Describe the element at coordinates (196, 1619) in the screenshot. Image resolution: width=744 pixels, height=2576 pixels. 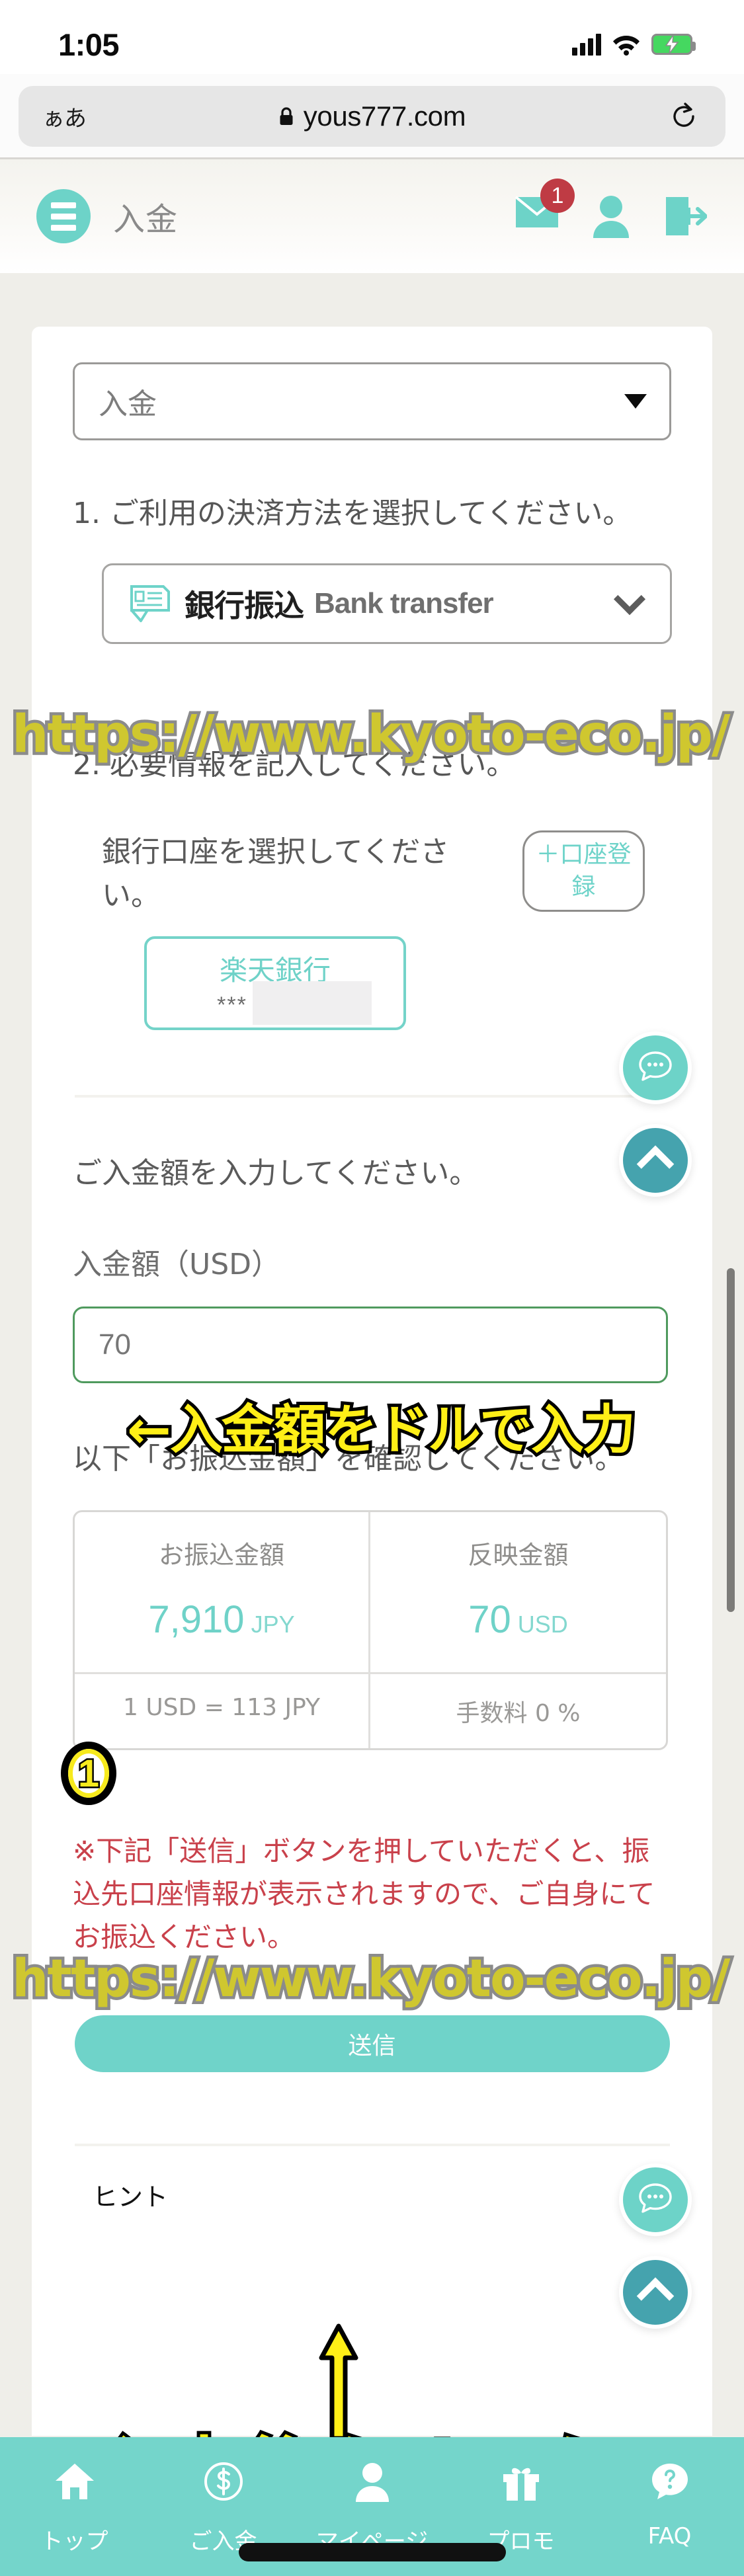
I see `value-transfer-amount: 7,910` at that location.